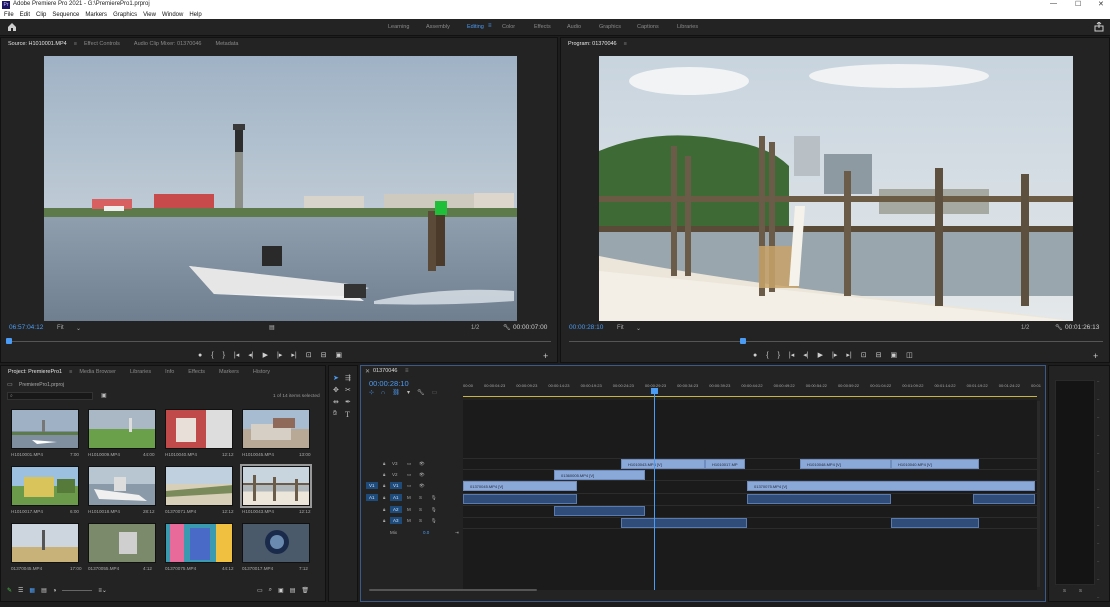 The image size is (1110, 607). What do you see at coordinates (438, 27) in the screenshot?
I see `ws-assembly: Assembly` at bounding box center [438, 27].